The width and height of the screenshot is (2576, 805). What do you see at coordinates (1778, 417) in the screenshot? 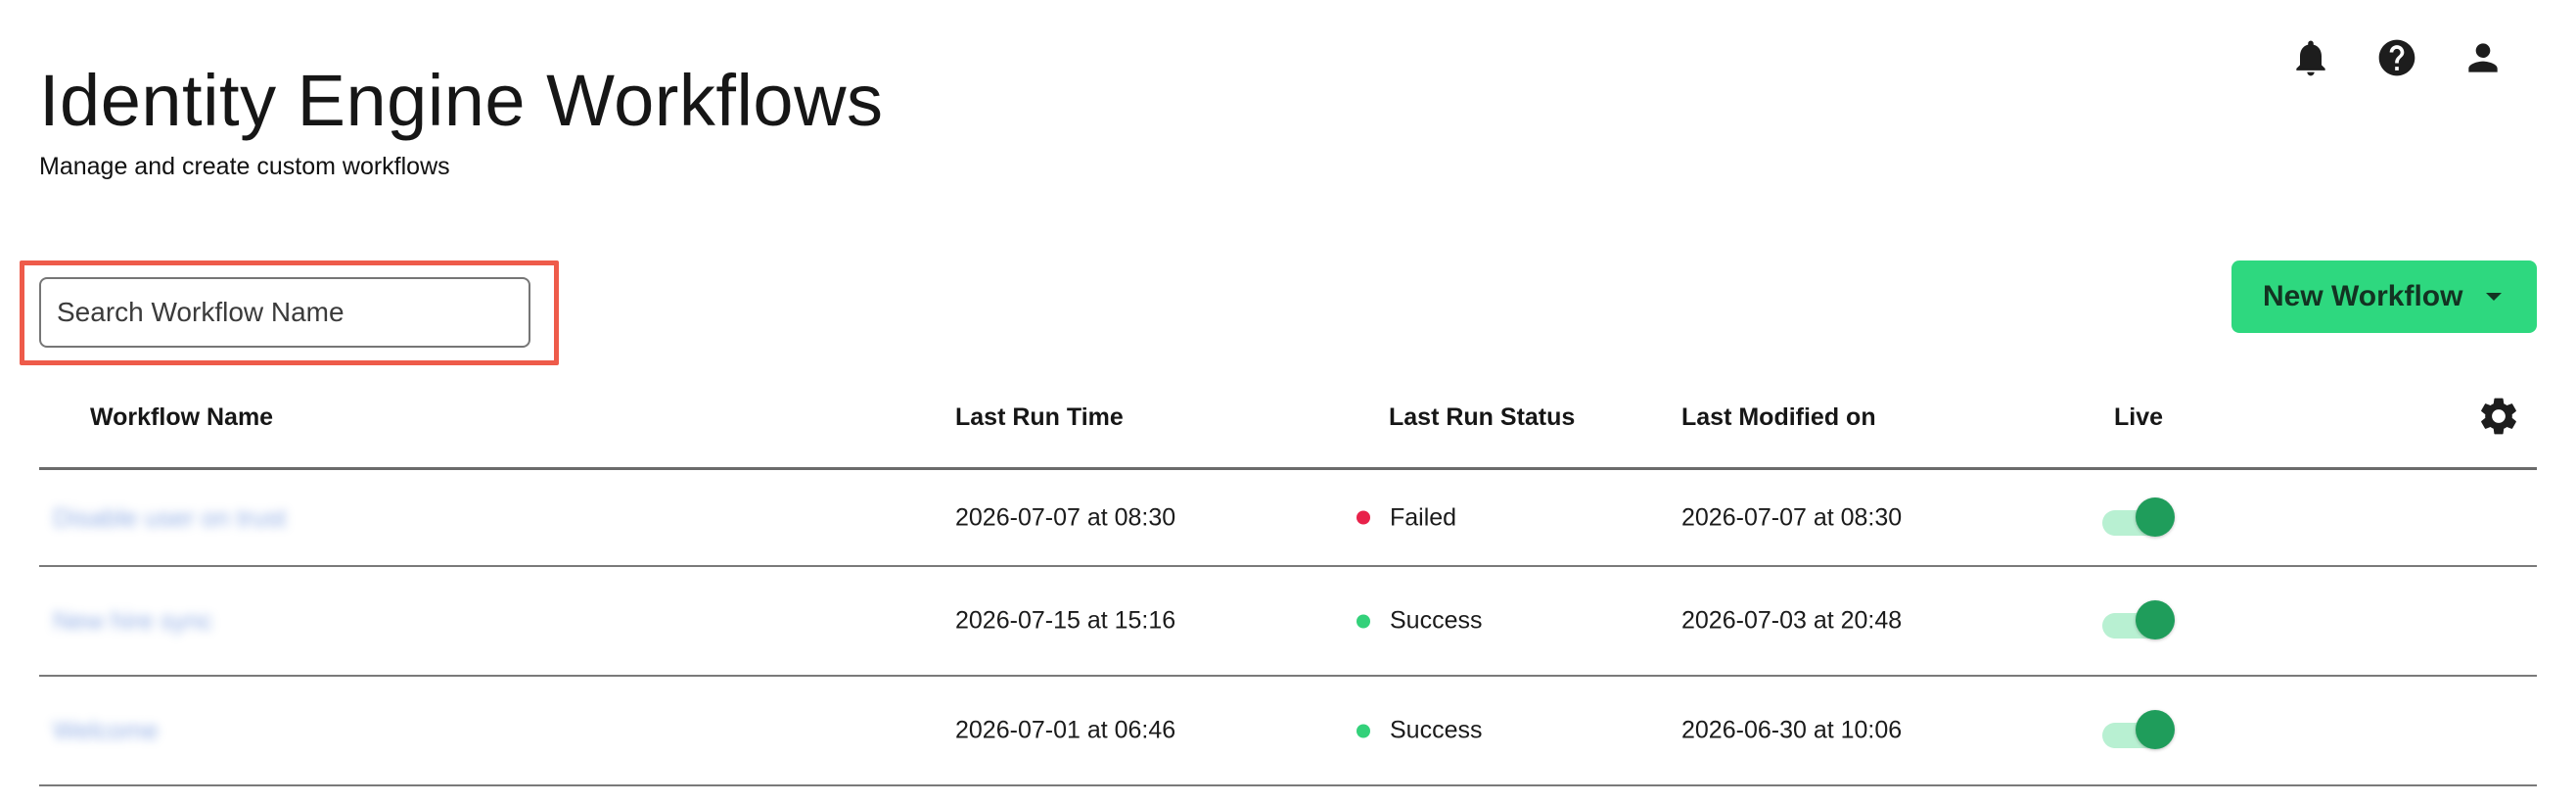
I see `column-header-last-modified: Last Modified on` at bounding box center [1778, 417].